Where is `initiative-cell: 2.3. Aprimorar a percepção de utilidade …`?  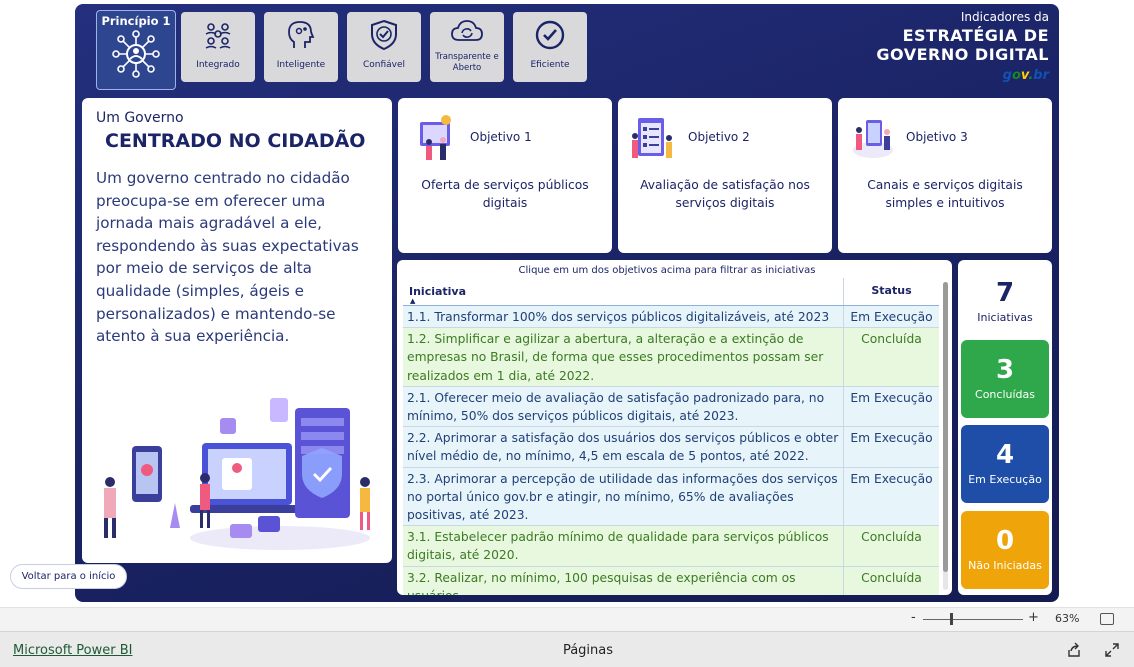
initiative-cell: 2.3. Aprimorar a percepção de utilidade … is located at coordinates (622, 497).